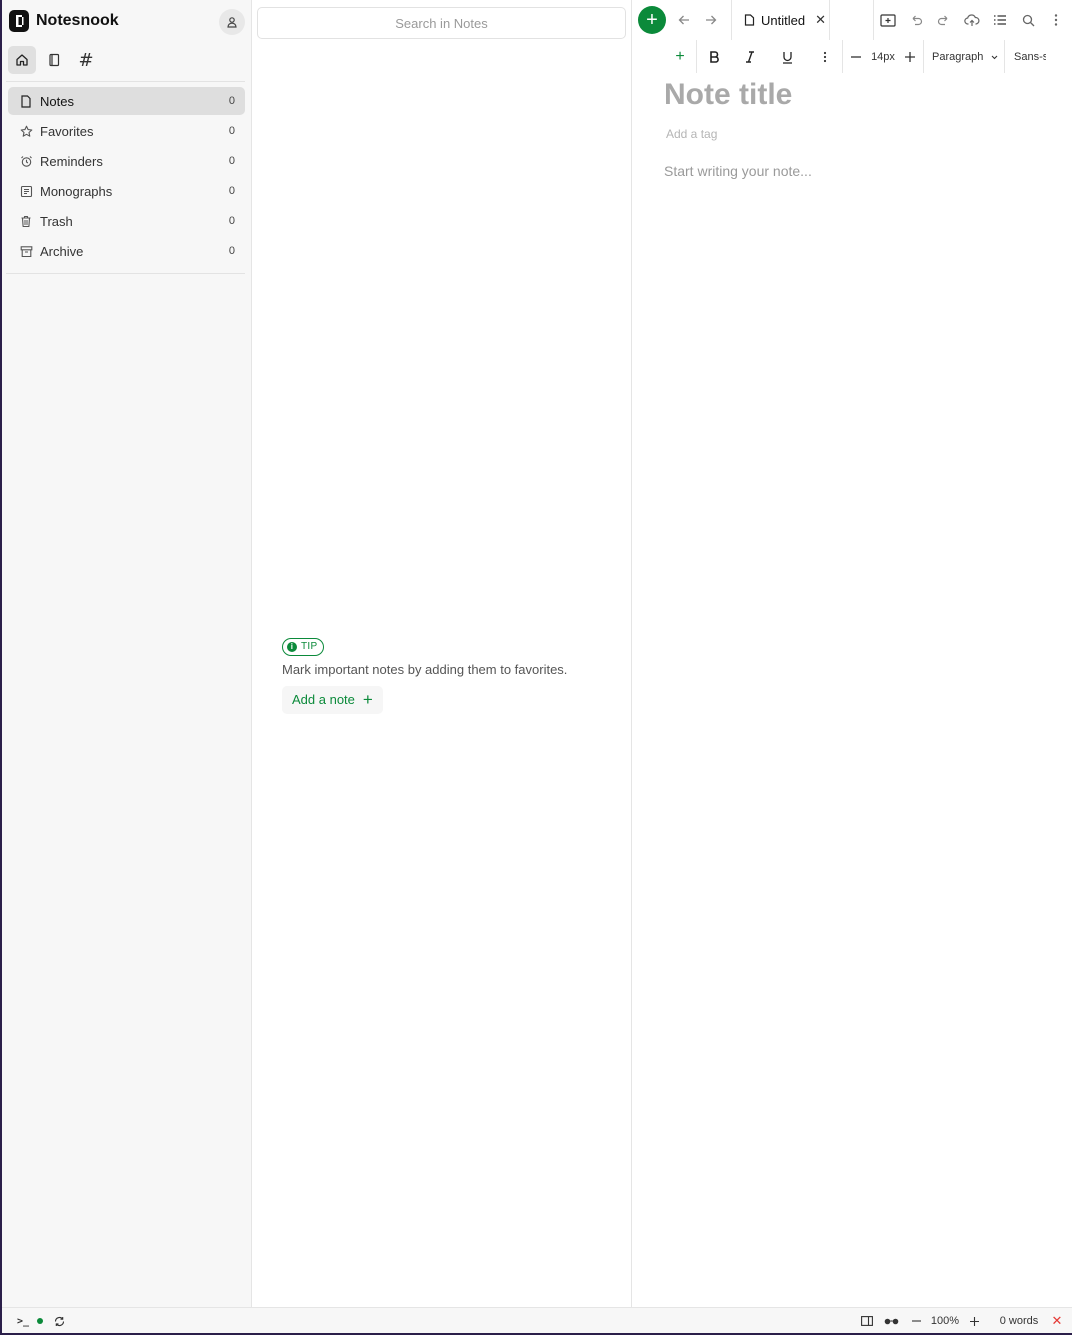 The height and width of the screenshot is (1335, 1072). I want to click on sidebar-item-favorites: Favorites 0, so click(126, 131).